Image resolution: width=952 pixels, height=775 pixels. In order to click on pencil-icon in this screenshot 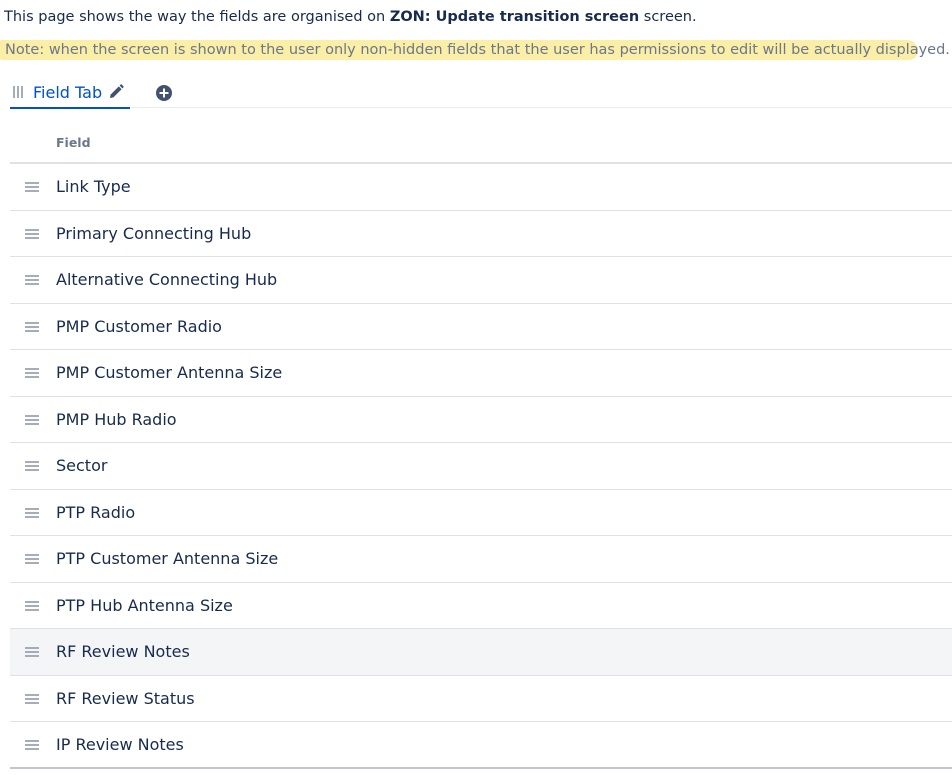, I will do `click(116, 92)`.